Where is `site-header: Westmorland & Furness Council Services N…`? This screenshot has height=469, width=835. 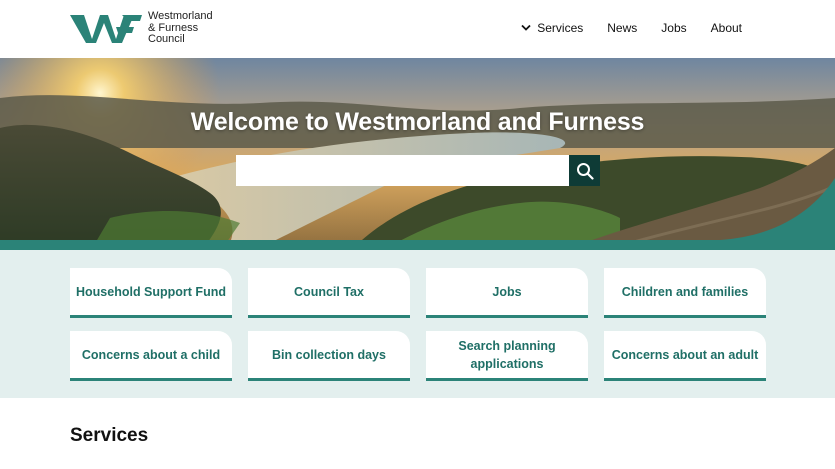
site-header: Westmorland & Furness Council Services N… is located at coordinates (417, 29).